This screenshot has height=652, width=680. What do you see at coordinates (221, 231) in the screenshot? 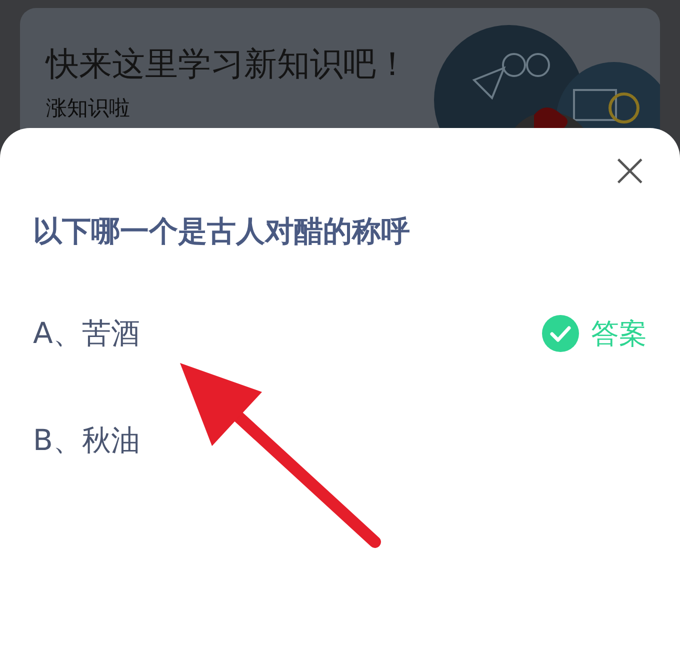
I see `question-text: 以下哪一个是古人对醋的称呼` at bounding box center [221, 231].